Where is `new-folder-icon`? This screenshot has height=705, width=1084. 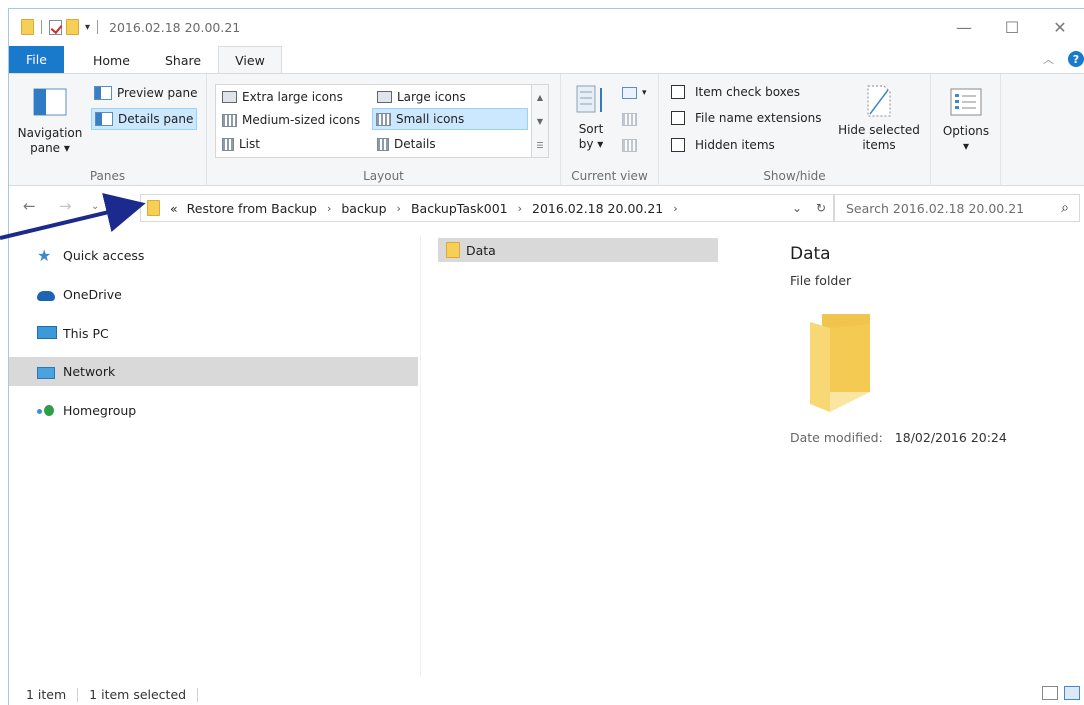 new-folder-icon is located at coordinates (72, 27).